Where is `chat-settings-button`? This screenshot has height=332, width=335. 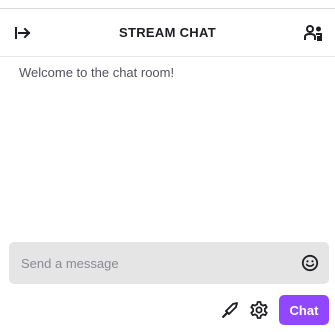
chat-settings-button is located at coordinates (259, 310).